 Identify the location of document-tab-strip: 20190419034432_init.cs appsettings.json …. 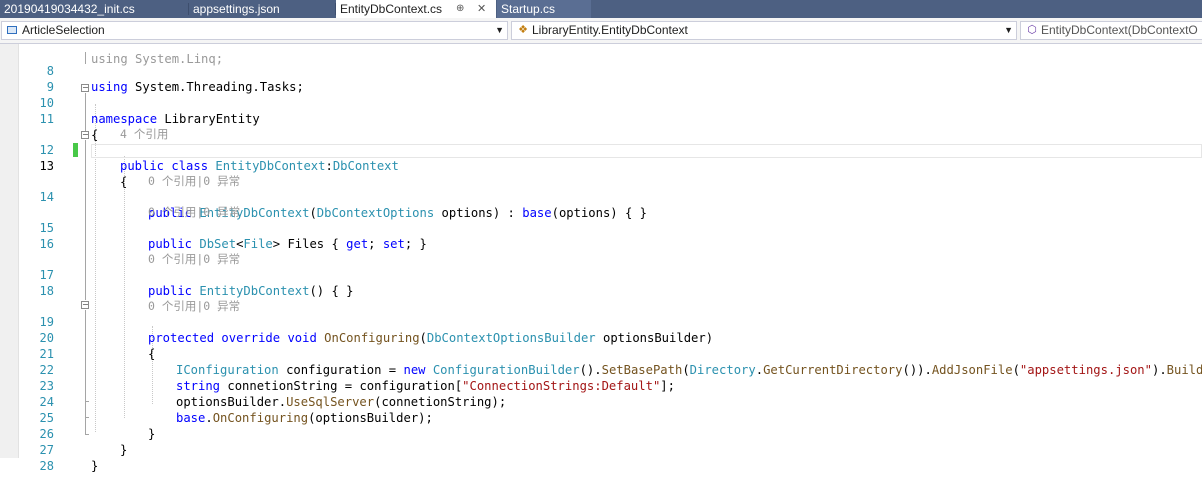
(601, 9).